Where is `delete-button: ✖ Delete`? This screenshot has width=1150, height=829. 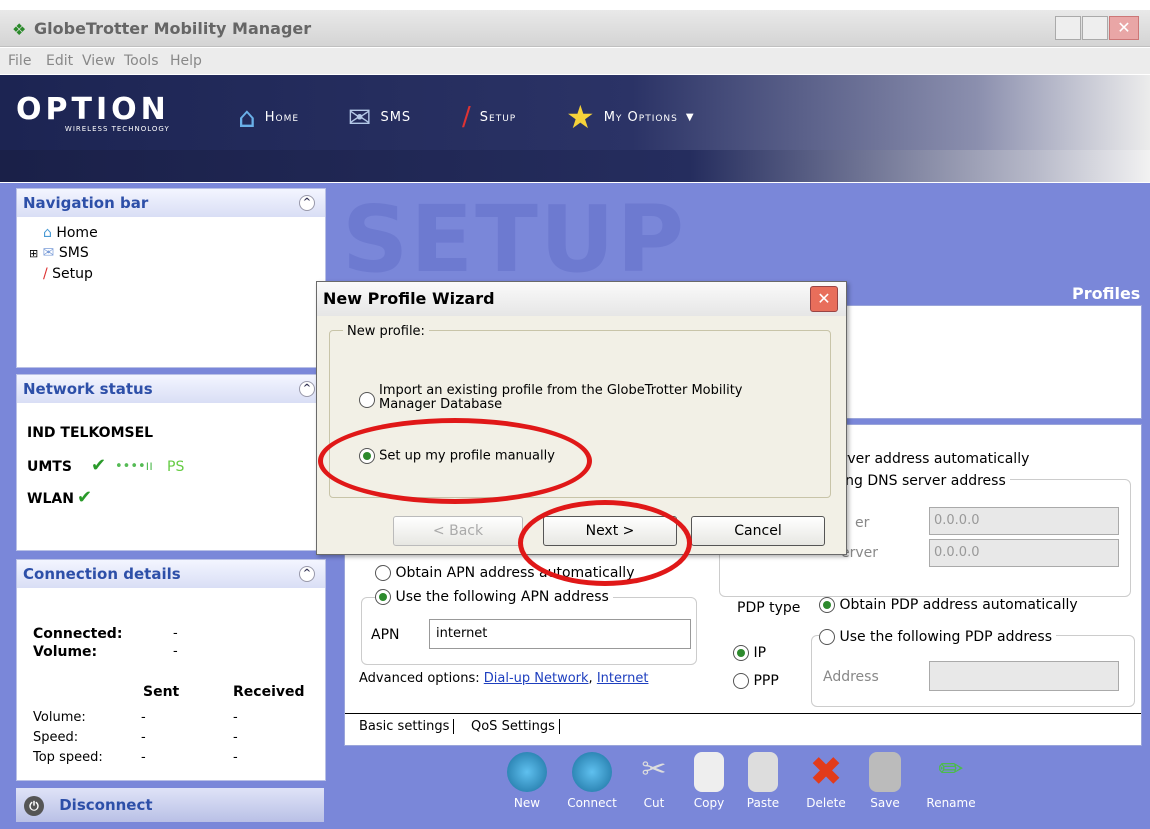 delete-button: ✖ Delete is located at coordinates (826, 781).